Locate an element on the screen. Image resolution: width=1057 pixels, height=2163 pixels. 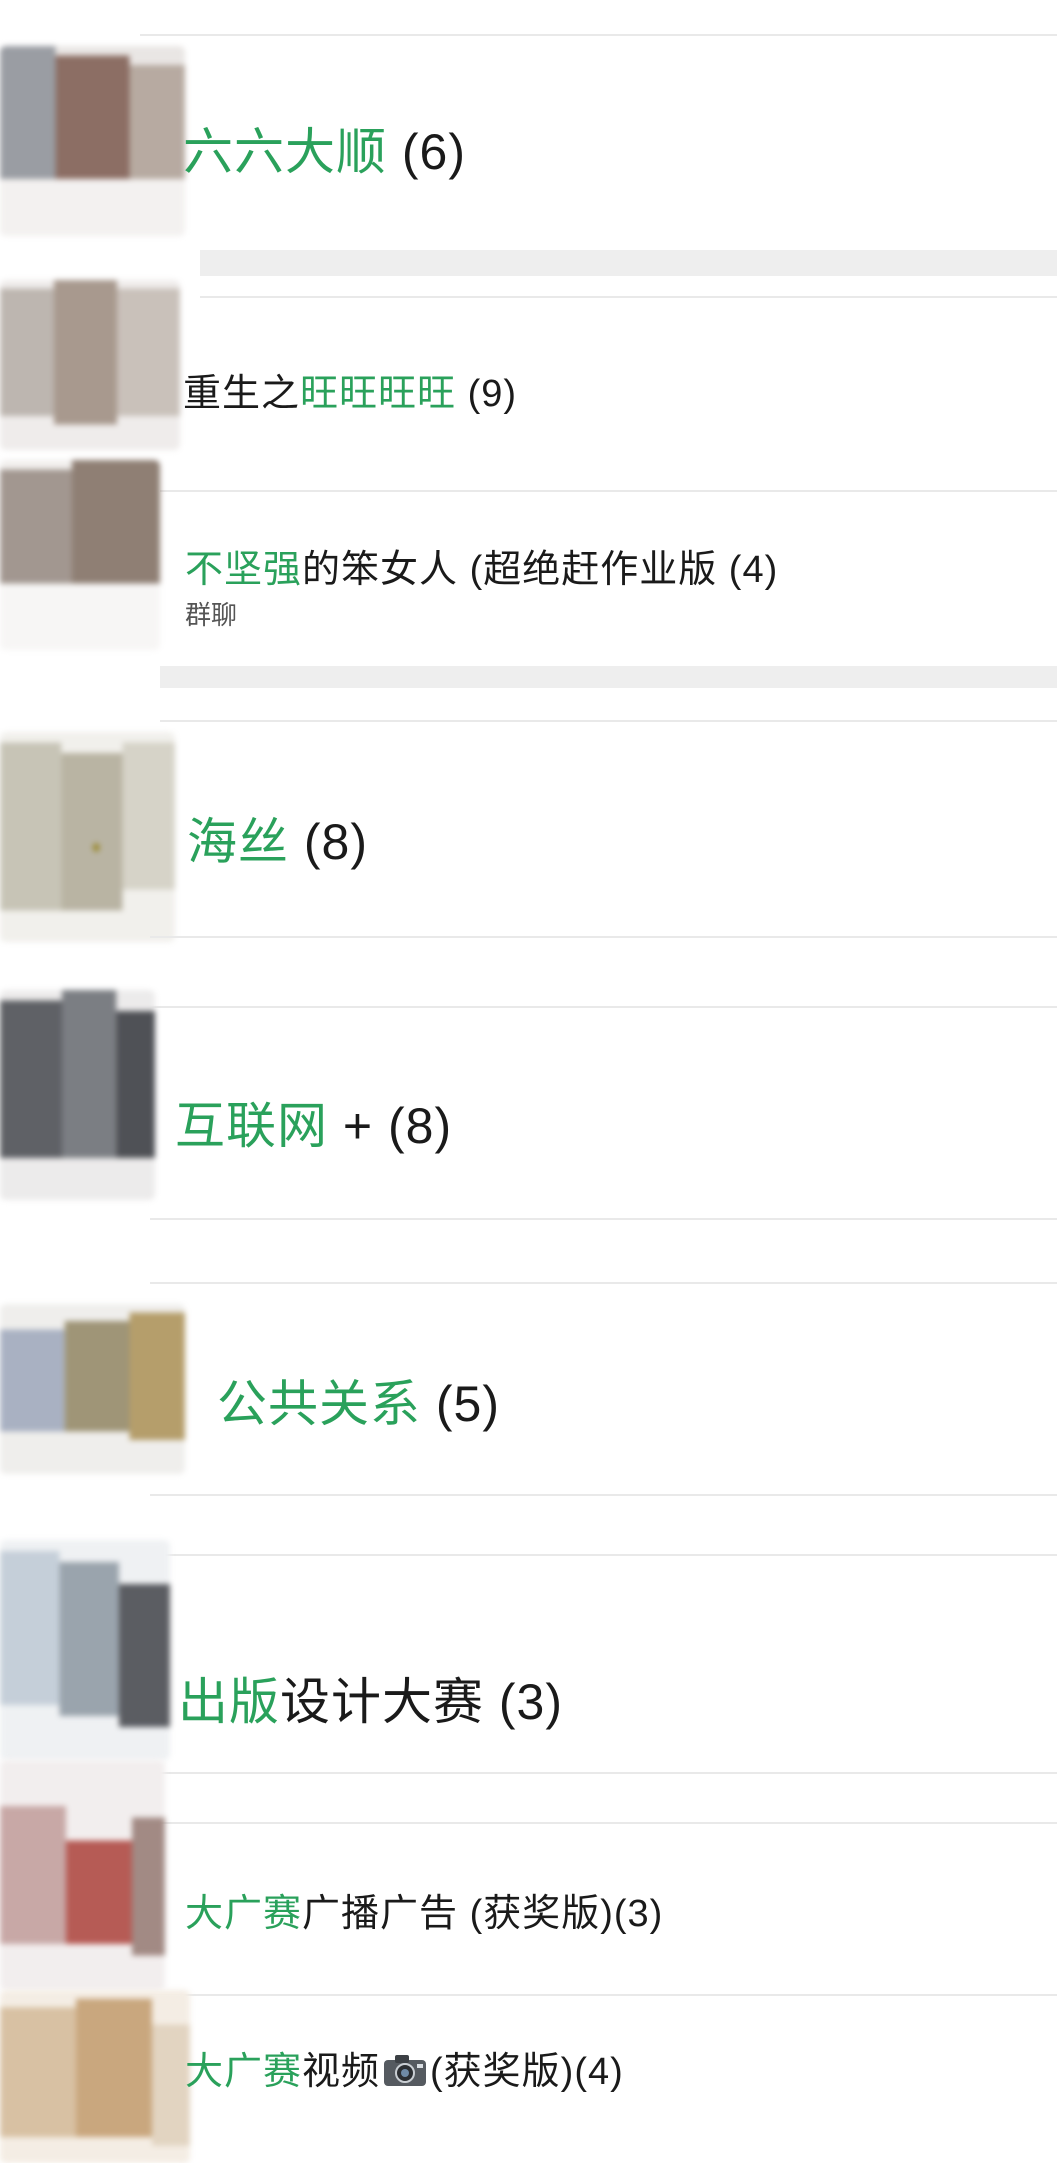
chat-title-highlight: 旺旺旺旺 is located at coordinates (378, 394).